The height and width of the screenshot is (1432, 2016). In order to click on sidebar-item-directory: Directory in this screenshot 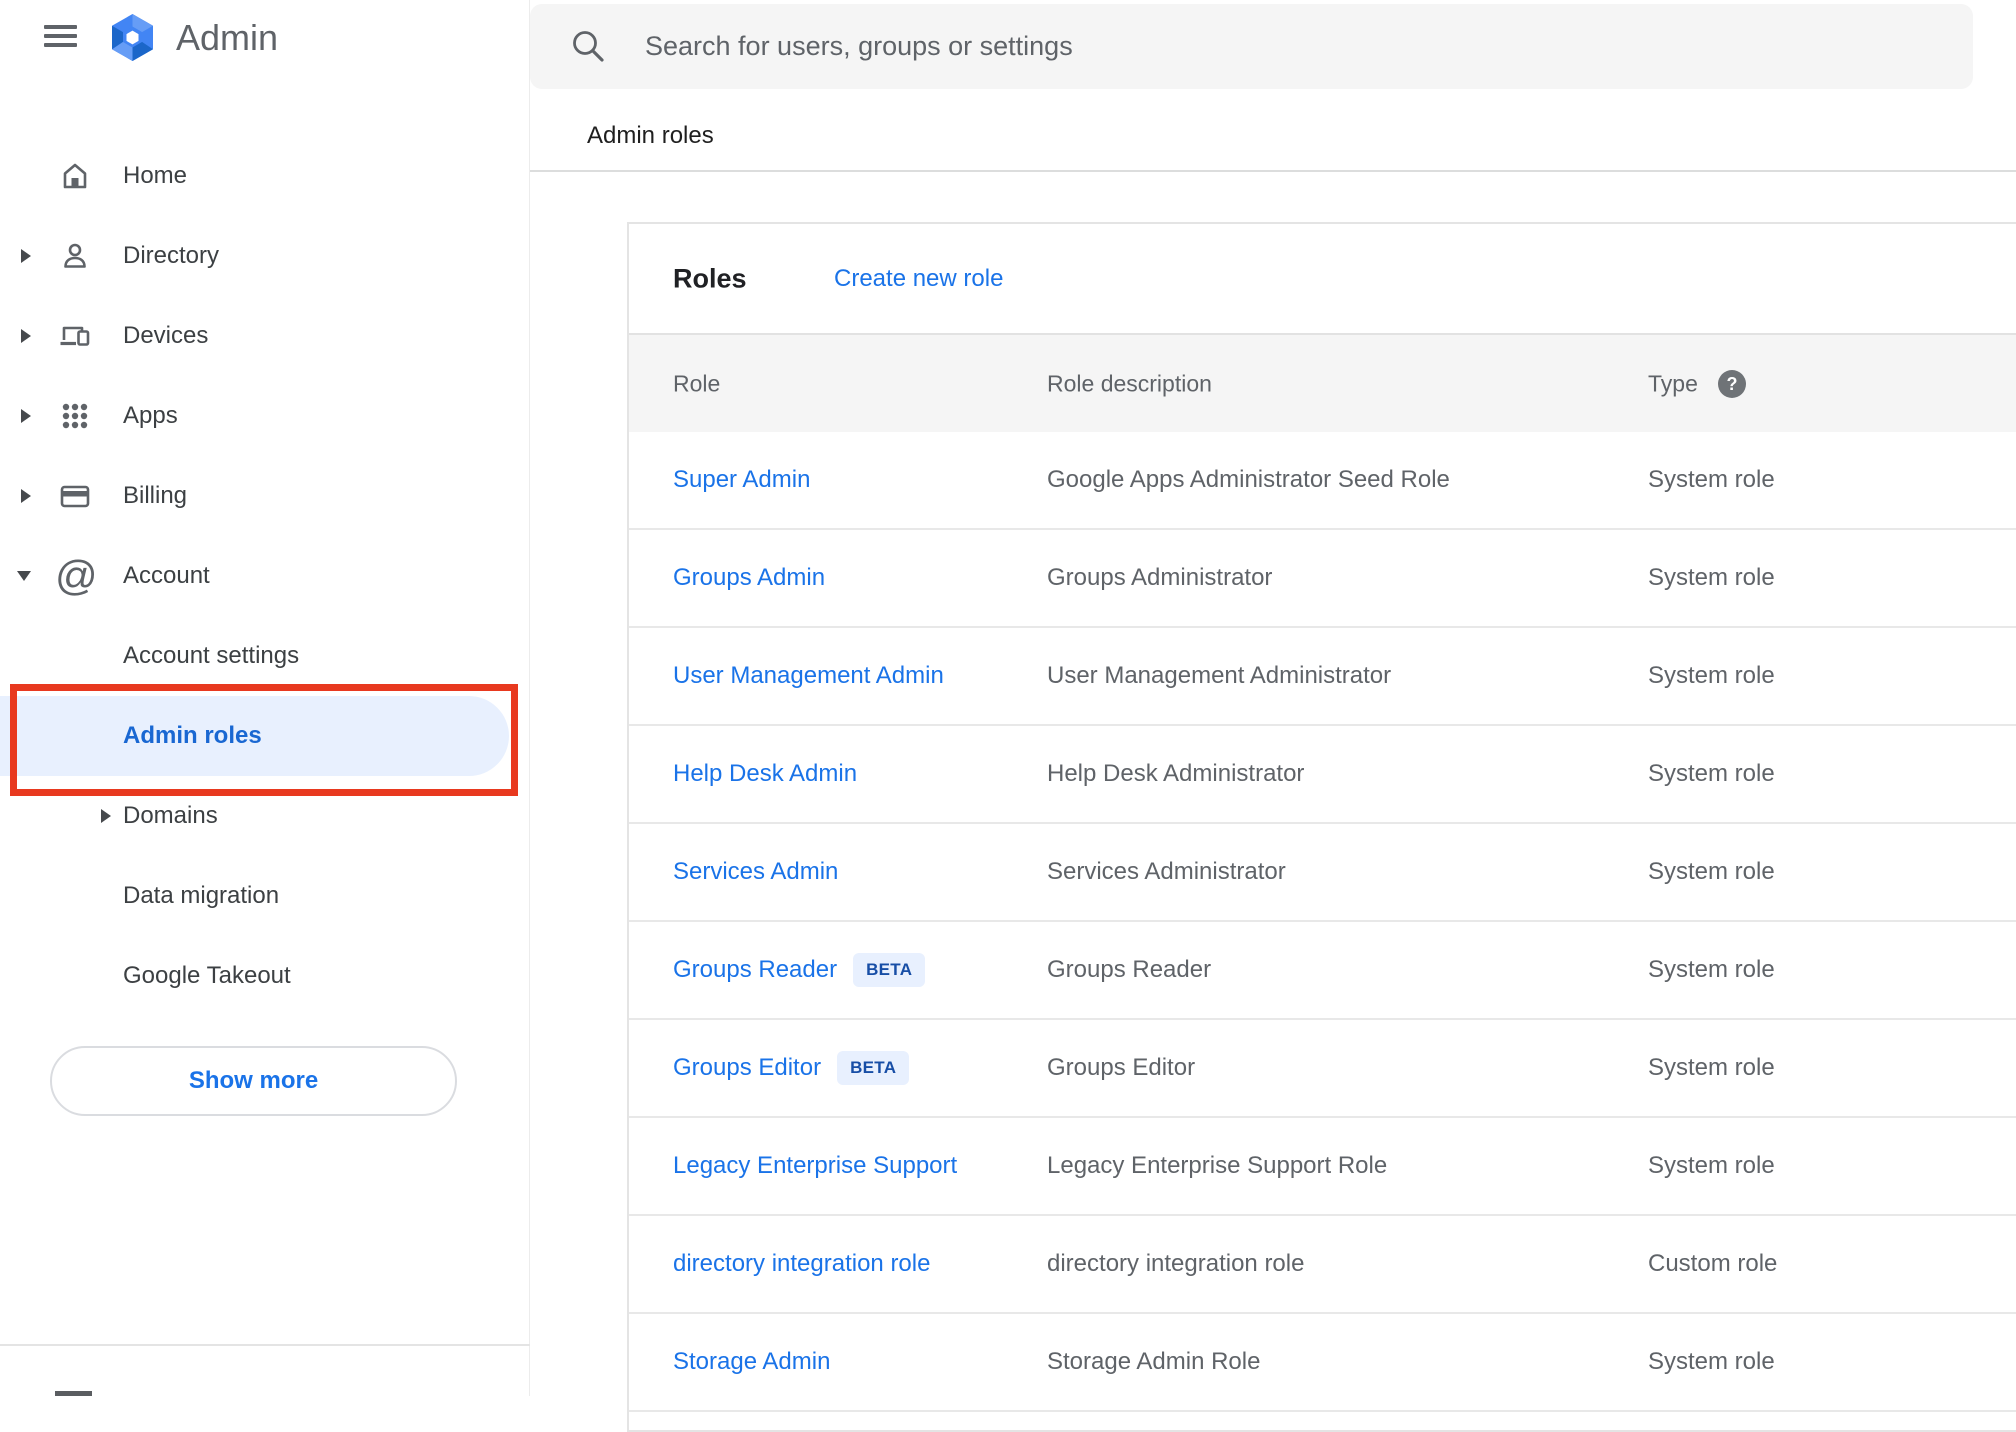, I will do `click(264, 256)`.